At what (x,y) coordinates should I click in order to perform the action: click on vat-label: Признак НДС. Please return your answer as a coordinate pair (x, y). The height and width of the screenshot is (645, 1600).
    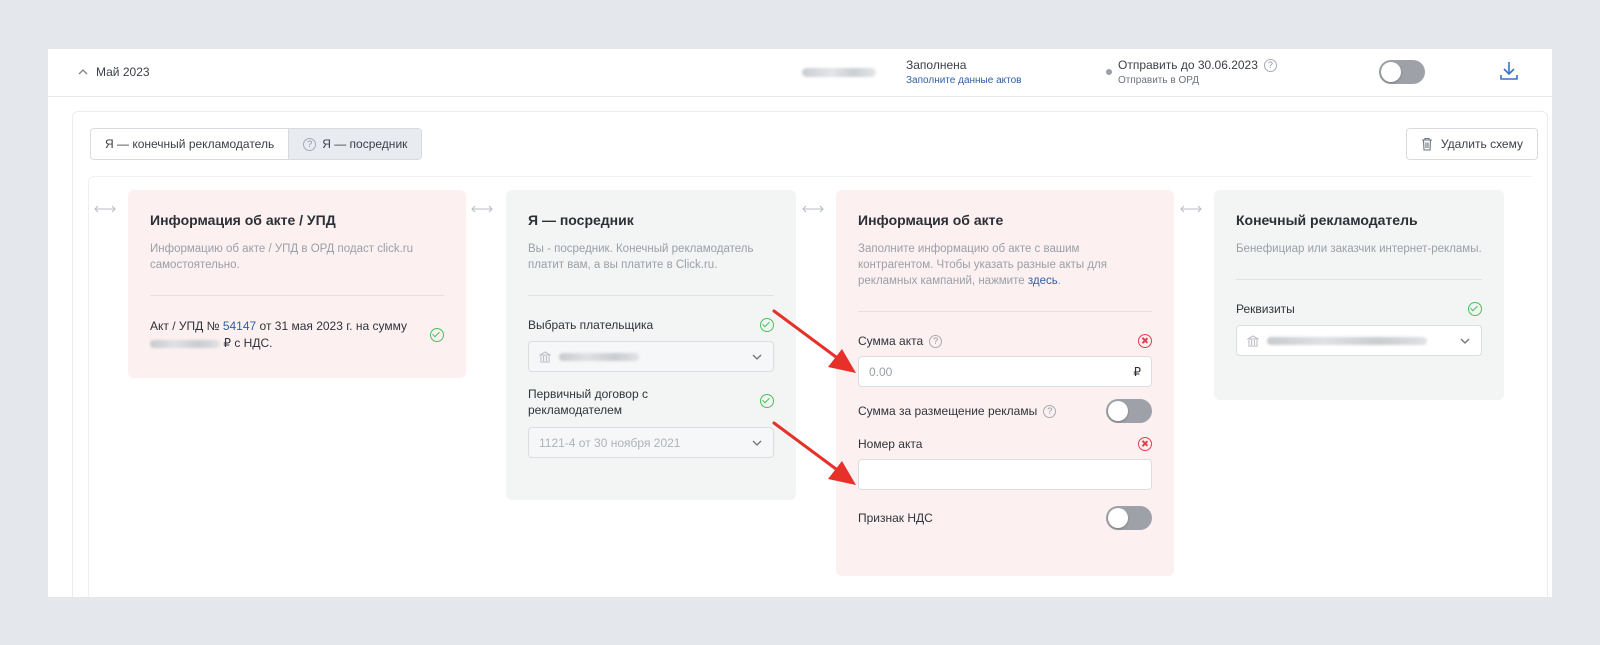
    Looking at the image, I should click on (895, 518).